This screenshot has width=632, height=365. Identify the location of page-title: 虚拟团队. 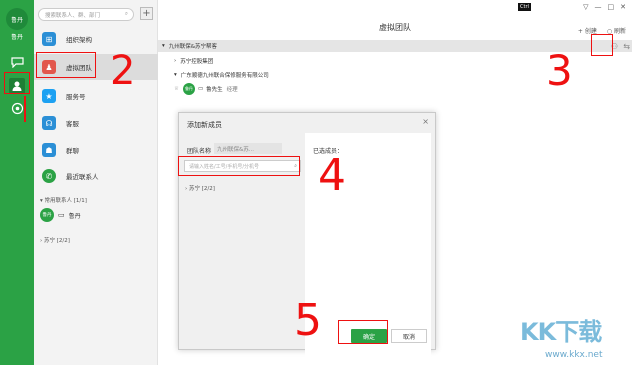
(395, 27).